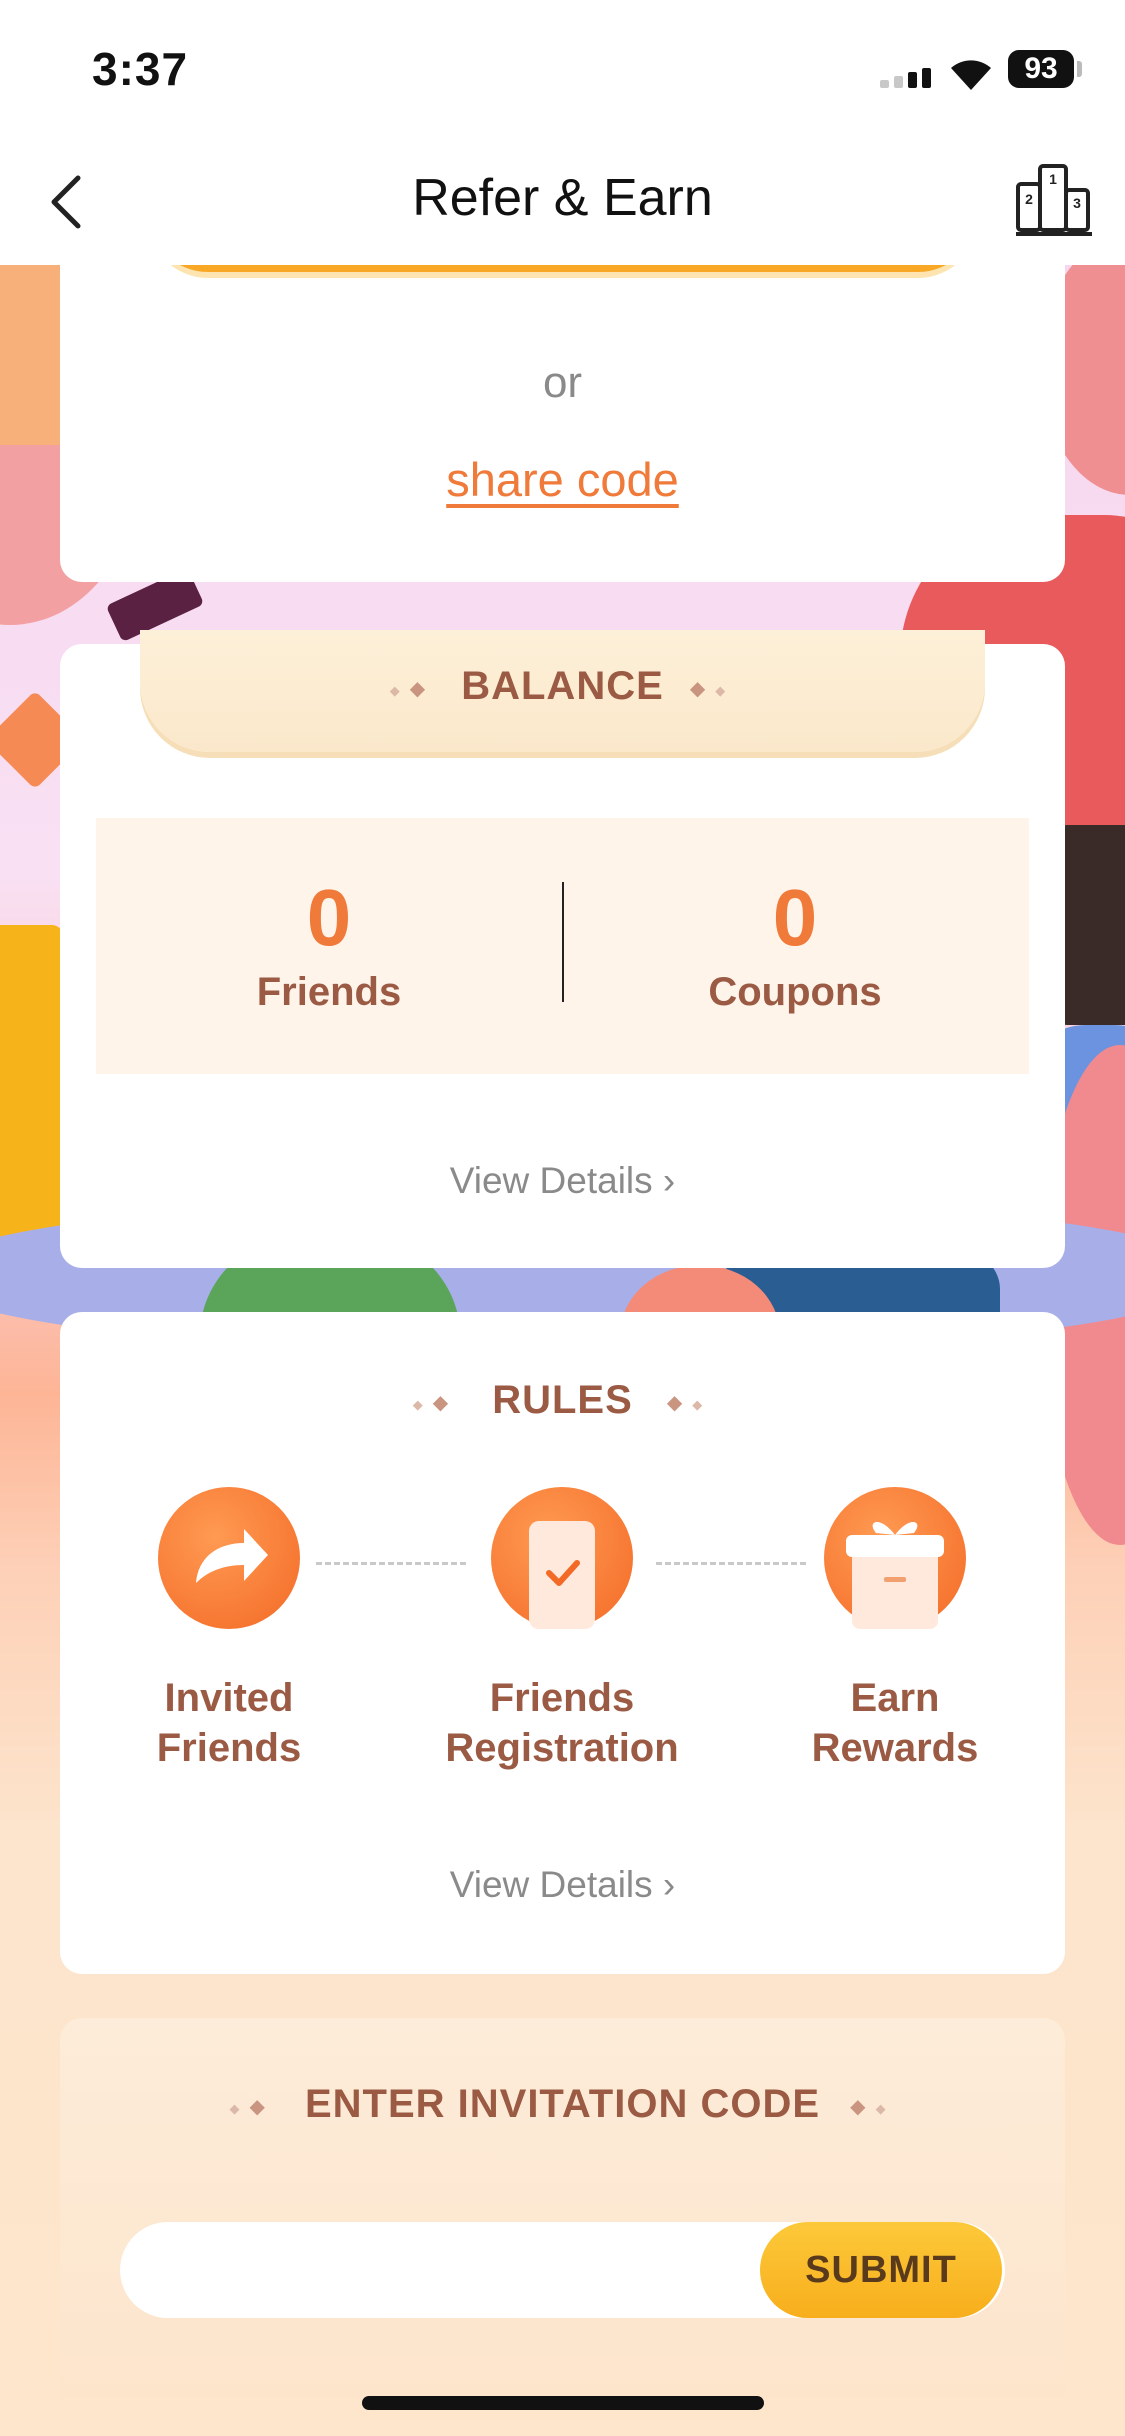 The width and height of the screenshot is (1125, 2436). I want to click on home-indicator, so click(563, 2403).